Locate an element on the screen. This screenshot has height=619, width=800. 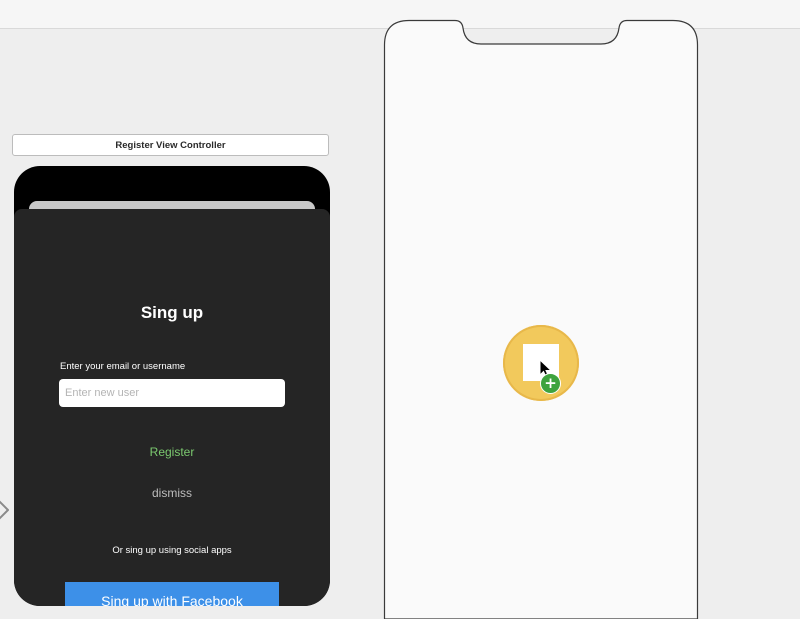
email-field-label: Enter your email or username is located at coordinates (123, 366).